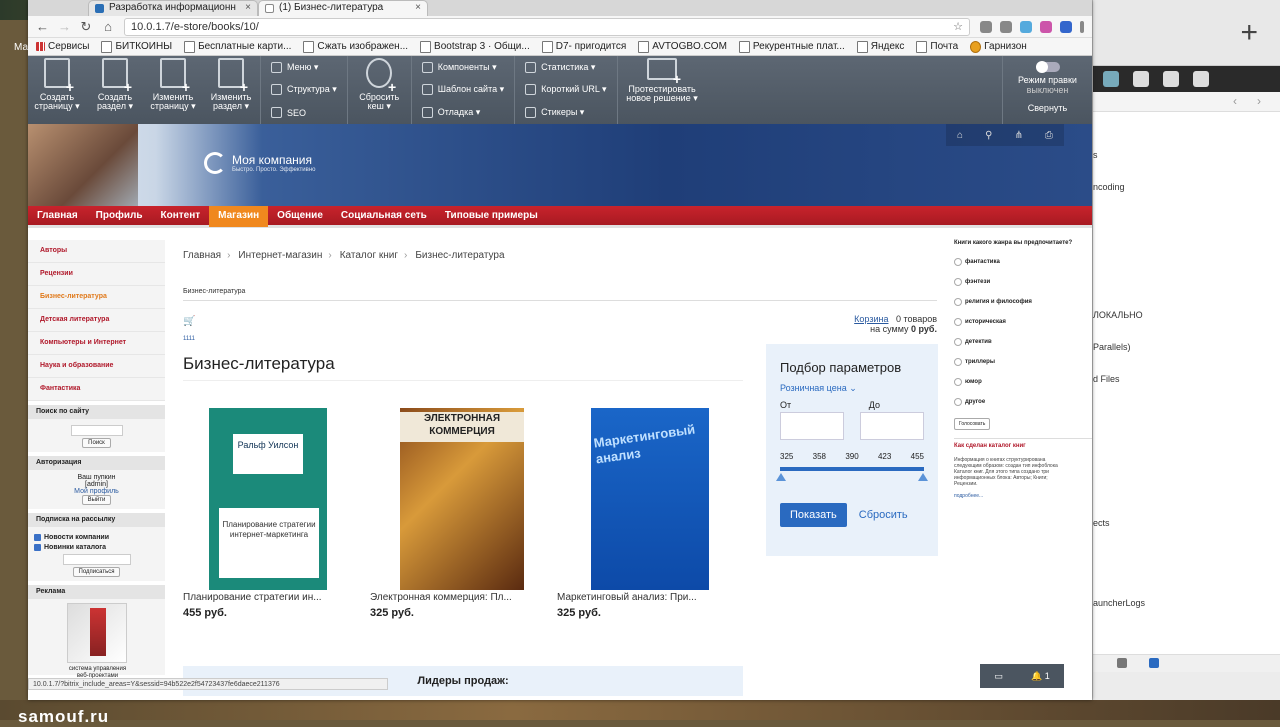  I want to click on show-button: Показать, so click(813, 515).